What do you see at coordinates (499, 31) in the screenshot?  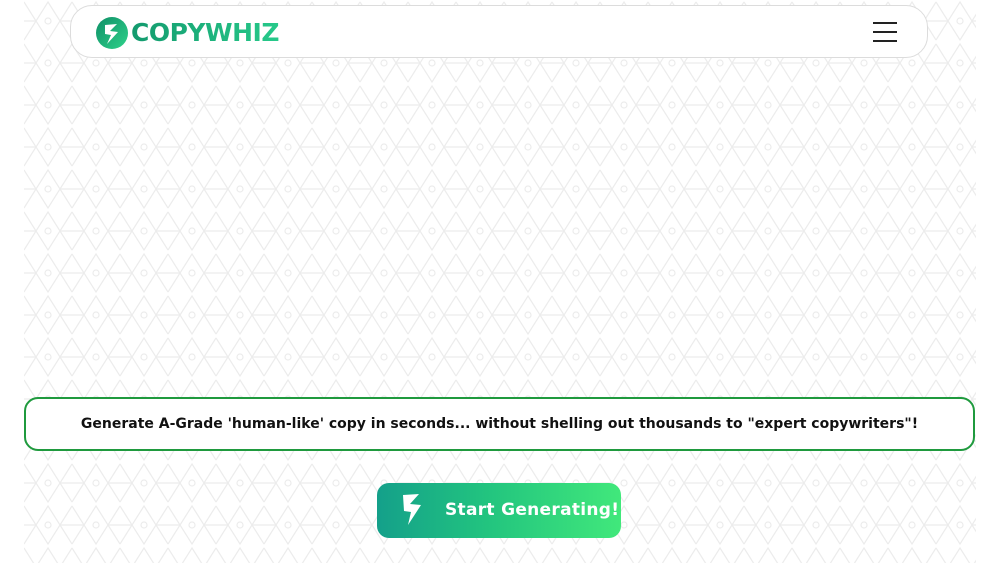 I see `top-navbar: COPYWHIZ` at bounding box center [499, 31].